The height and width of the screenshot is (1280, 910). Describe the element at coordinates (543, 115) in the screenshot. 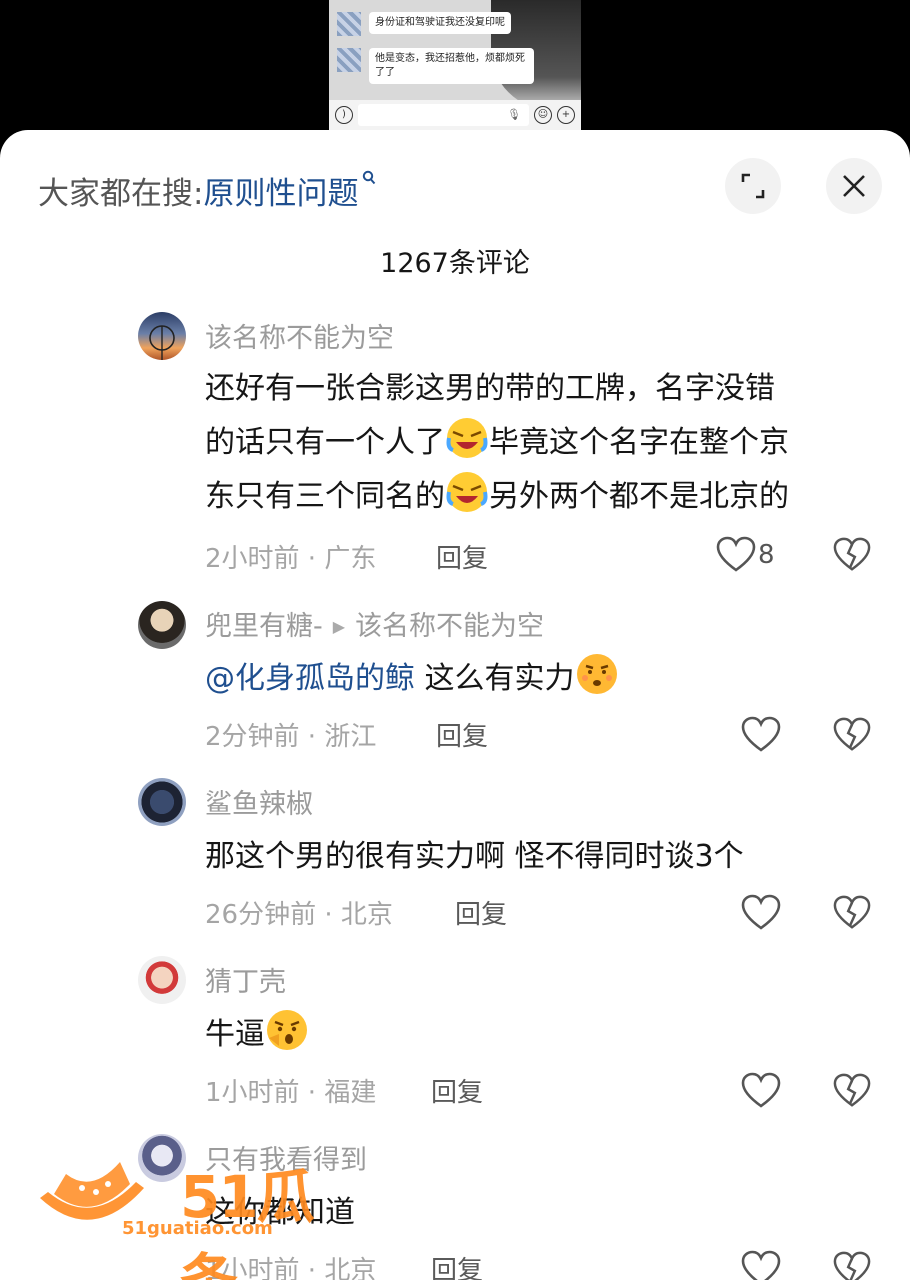

I see `emoji-icon: ☺` at that location.